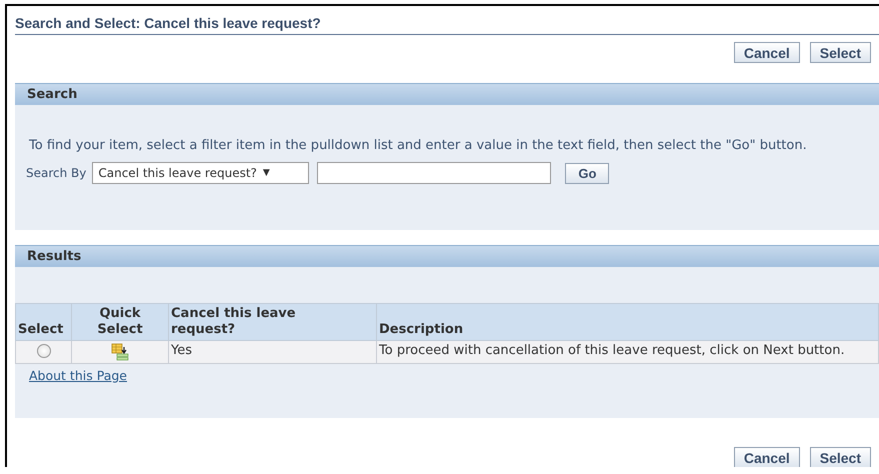 The image size is (879, 474). What do you see at coordinates (434, 173) in the screenshot?
I see `search-field` at bounding box center [434, 173].